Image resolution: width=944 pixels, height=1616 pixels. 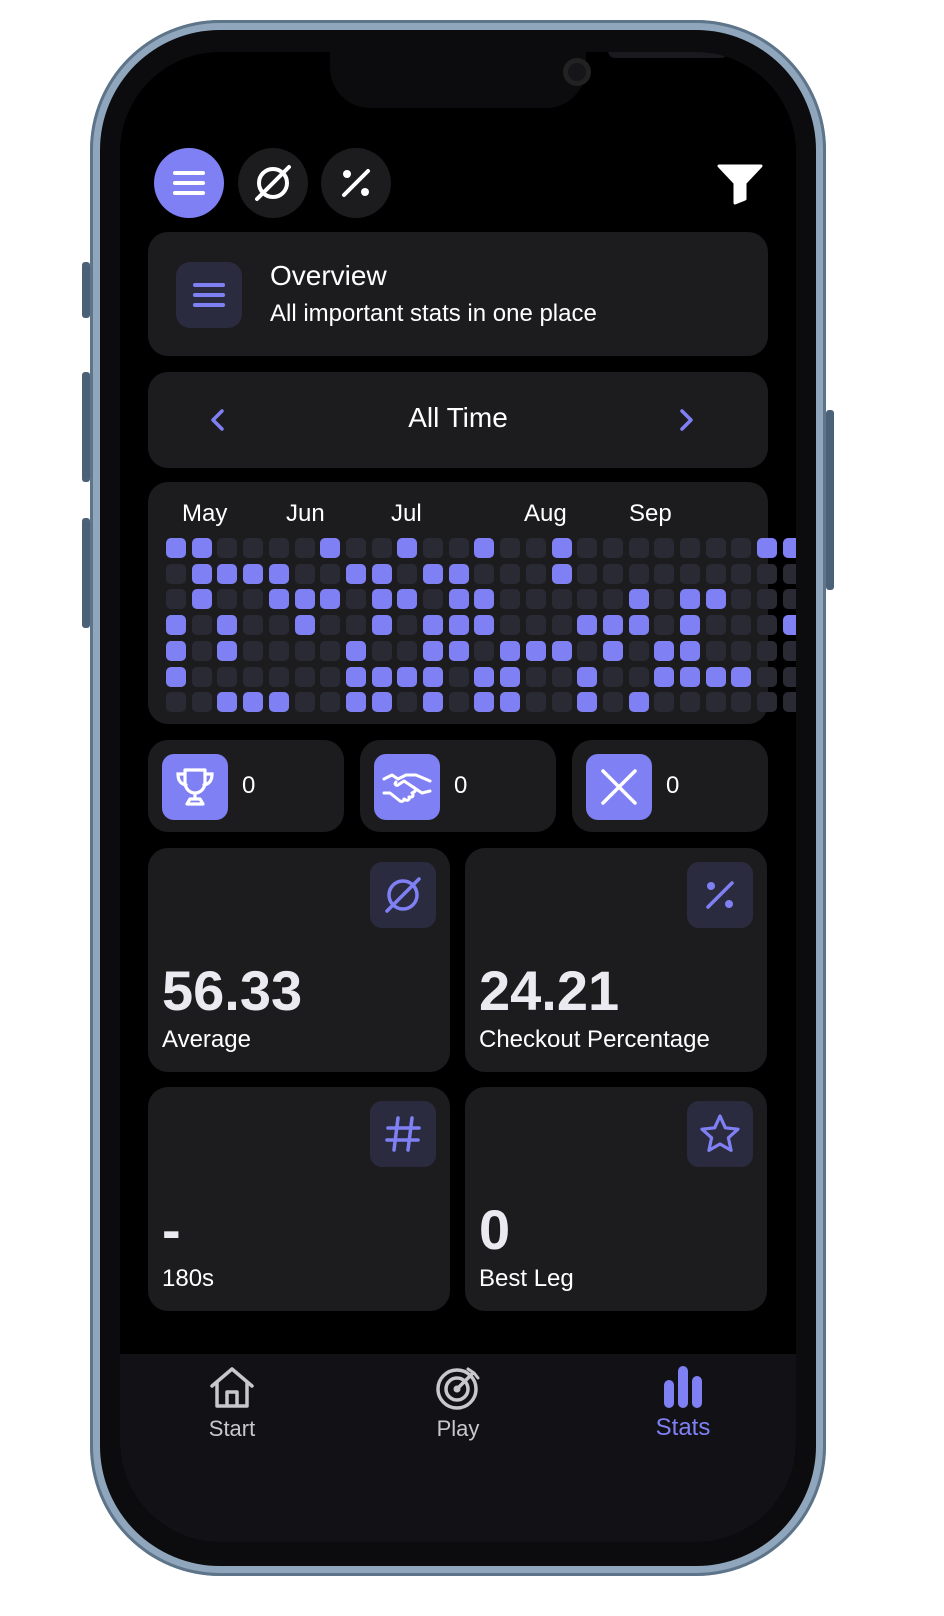 I want to click on average-card: 56.33 Average, so click(x=299, y=960).